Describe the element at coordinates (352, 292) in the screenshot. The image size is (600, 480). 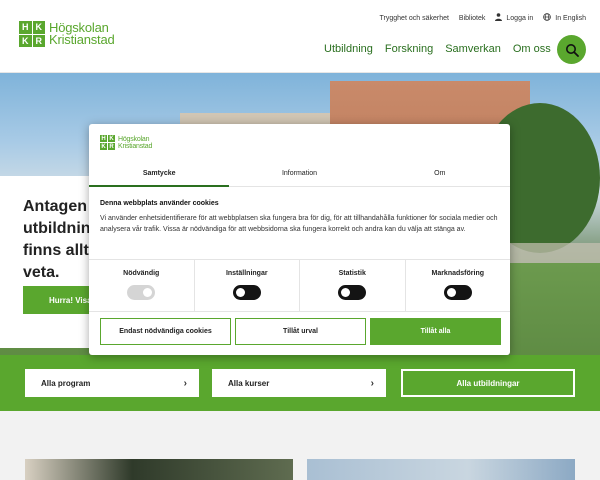
I see `toggle-statistics` at that location.